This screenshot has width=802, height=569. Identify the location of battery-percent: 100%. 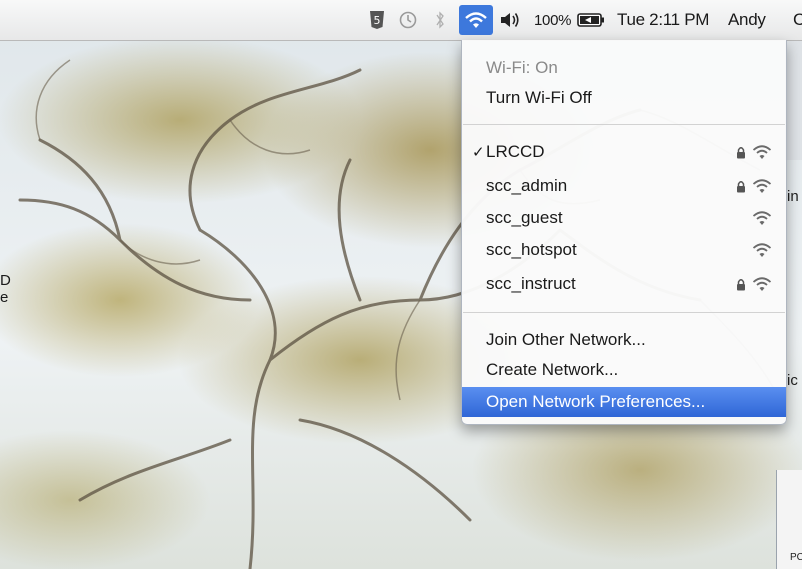
(552, 20).